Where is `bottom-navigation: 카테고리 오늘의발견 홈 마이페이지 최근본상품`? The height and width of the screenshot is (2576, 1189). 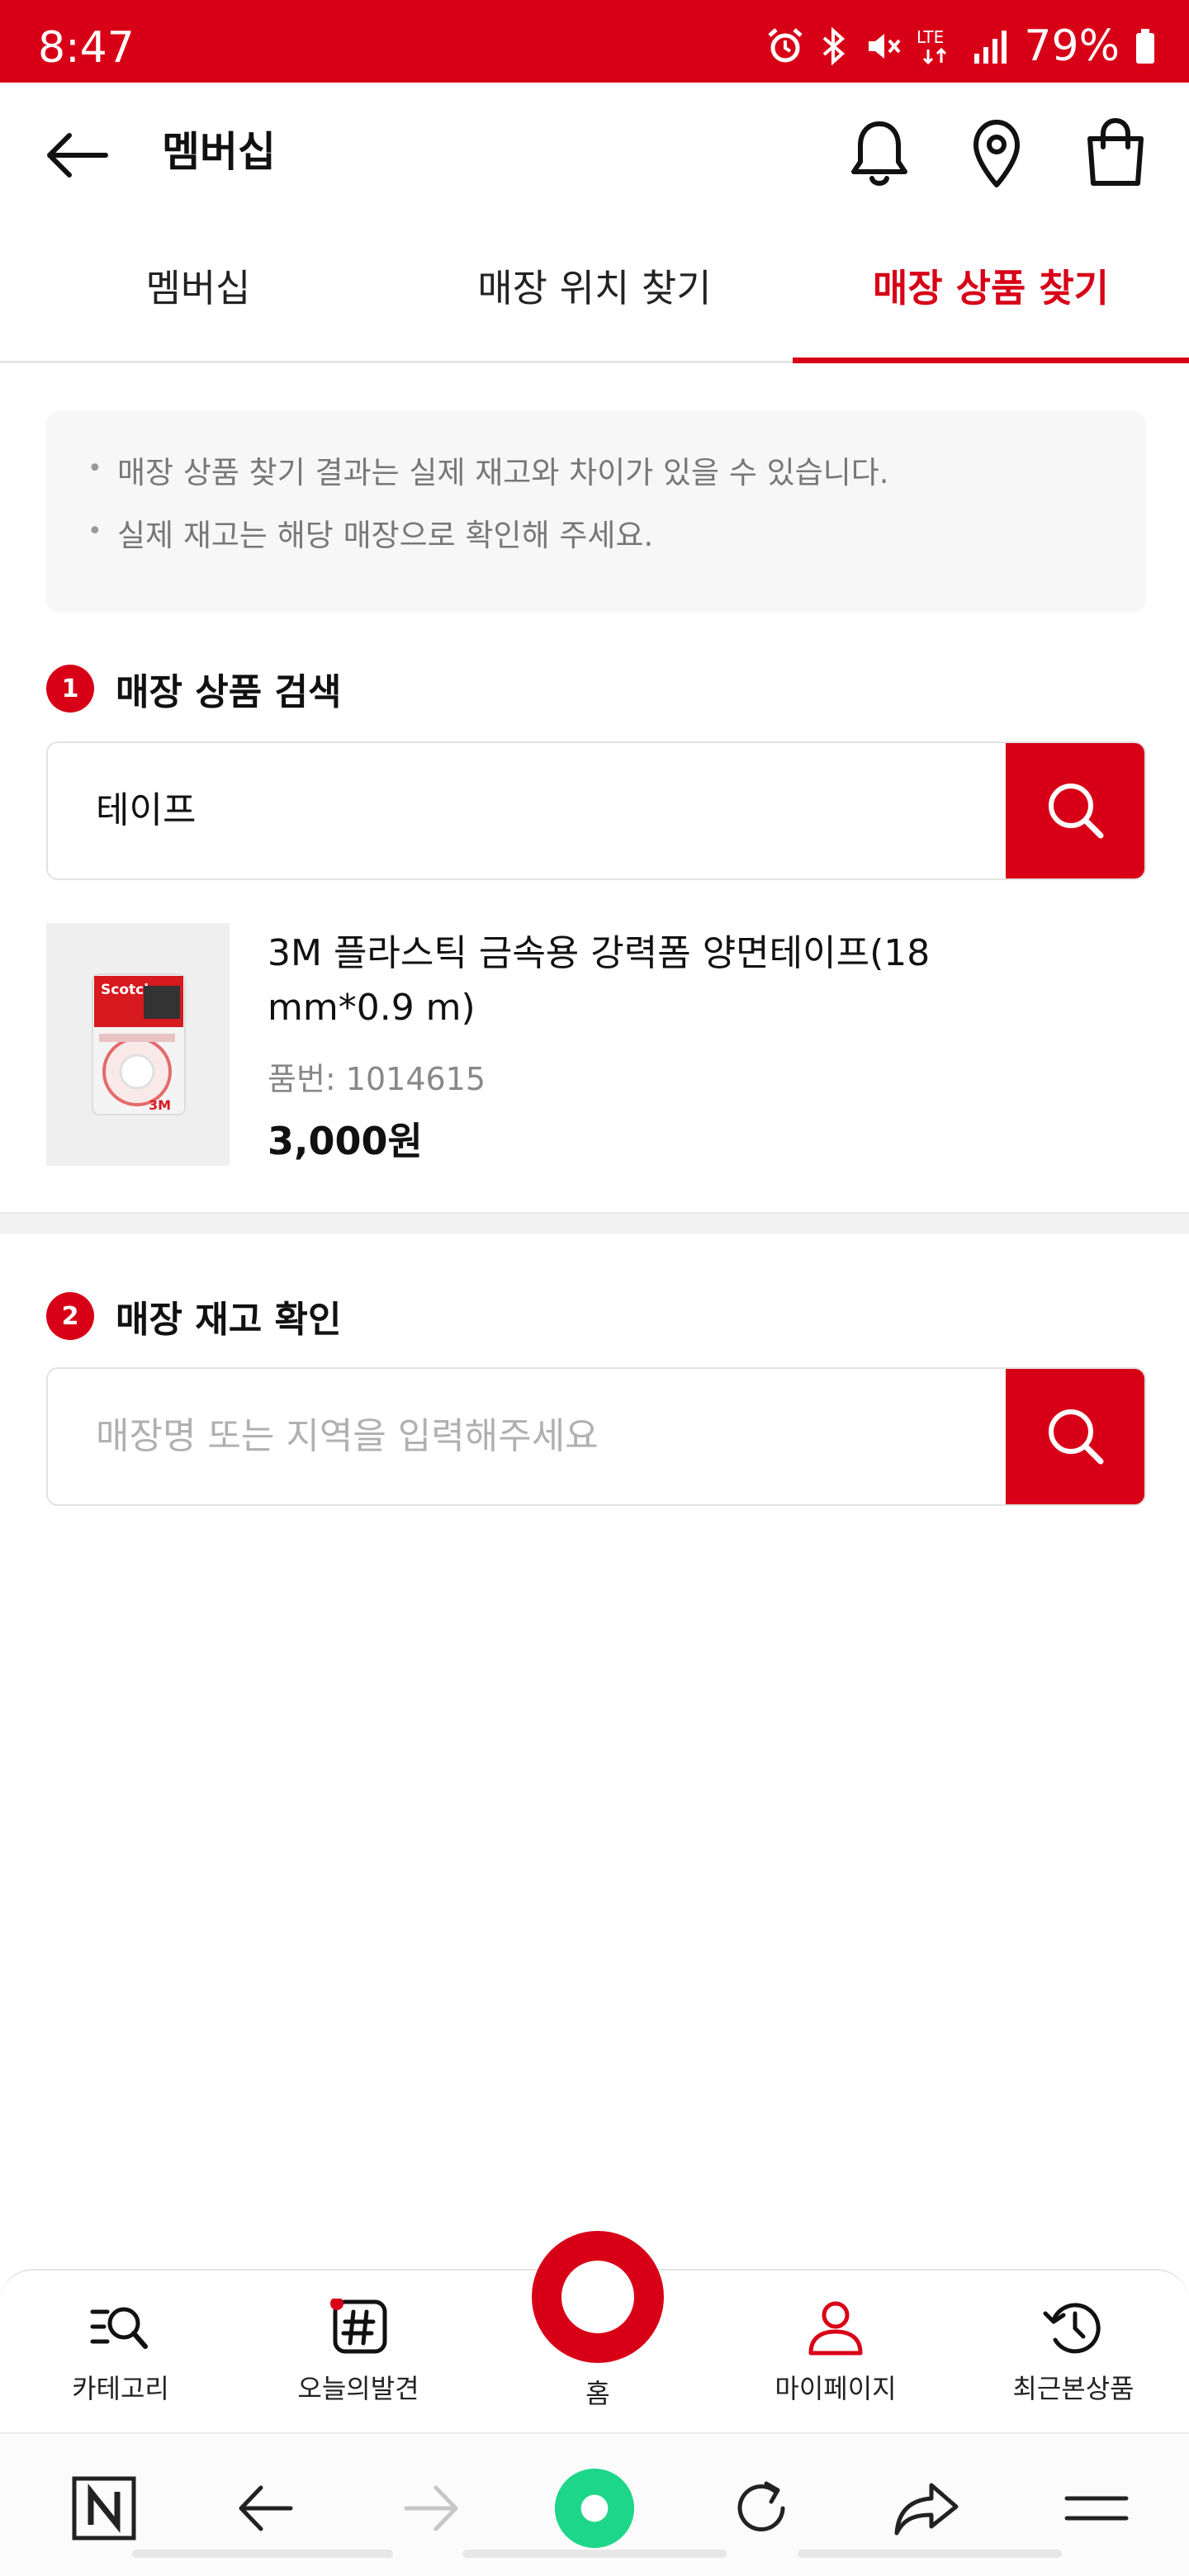 bottom-navigation: 카테고리 오늘의발견 홈 마이페이지 최근본상품 is located at coordinates (594, 2331).